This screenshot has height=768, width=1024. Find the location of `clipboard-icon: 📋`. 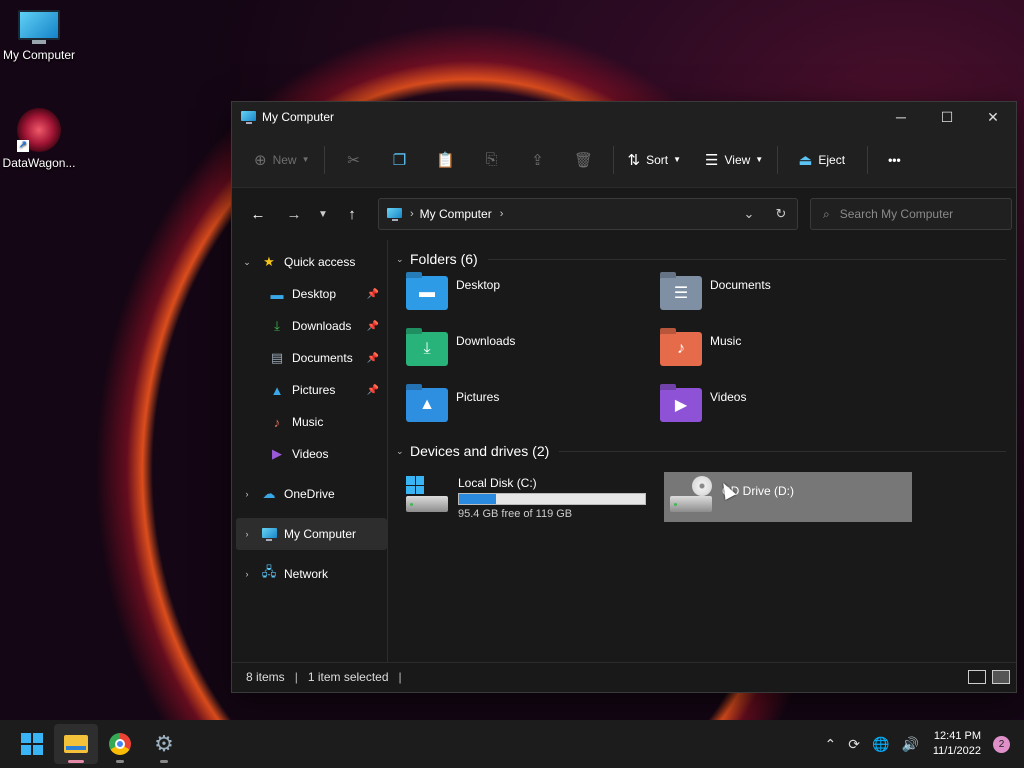

clipboard-icon: 📋 is located at coordinates (445, 160).